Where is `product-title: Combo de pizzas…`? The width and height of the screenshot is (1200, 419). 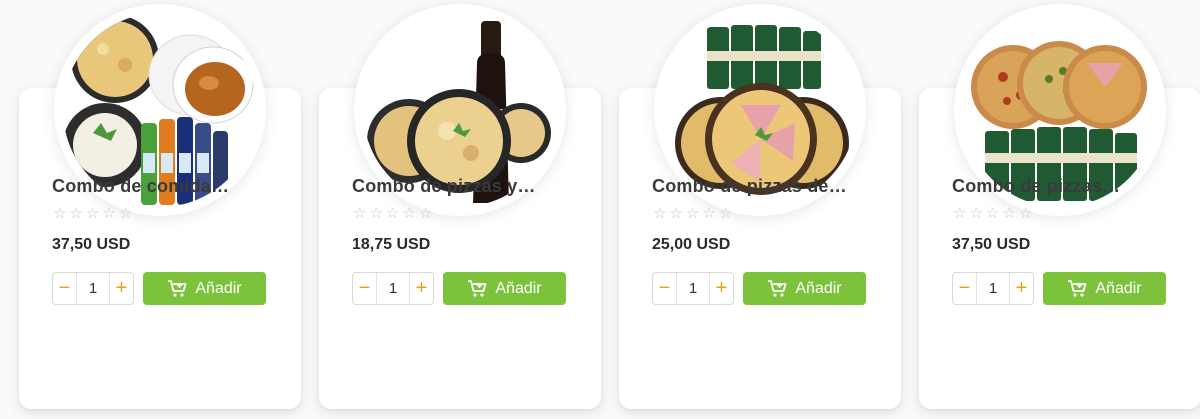 product-title: Combo de pizzas… is located at coordinates (1036, 186).